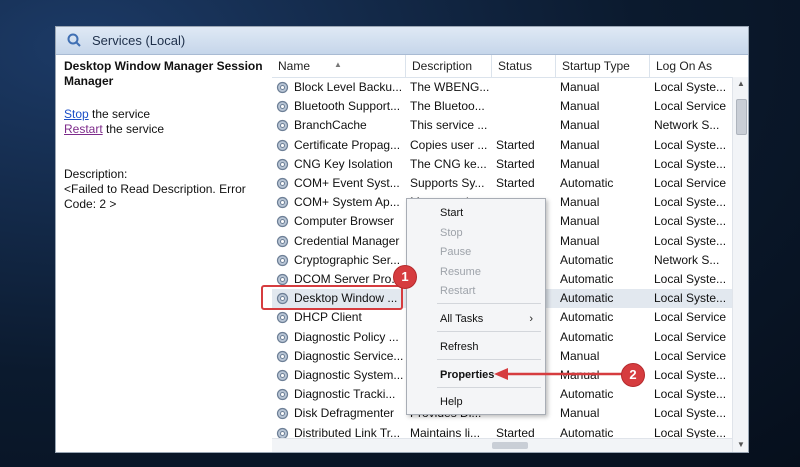 The height and width of the screenshot is (467, 800). What do you see at coordinates (405, 277) in the screenshot?
I see `step-badge-1: 1` at bounding box center [405, 277].